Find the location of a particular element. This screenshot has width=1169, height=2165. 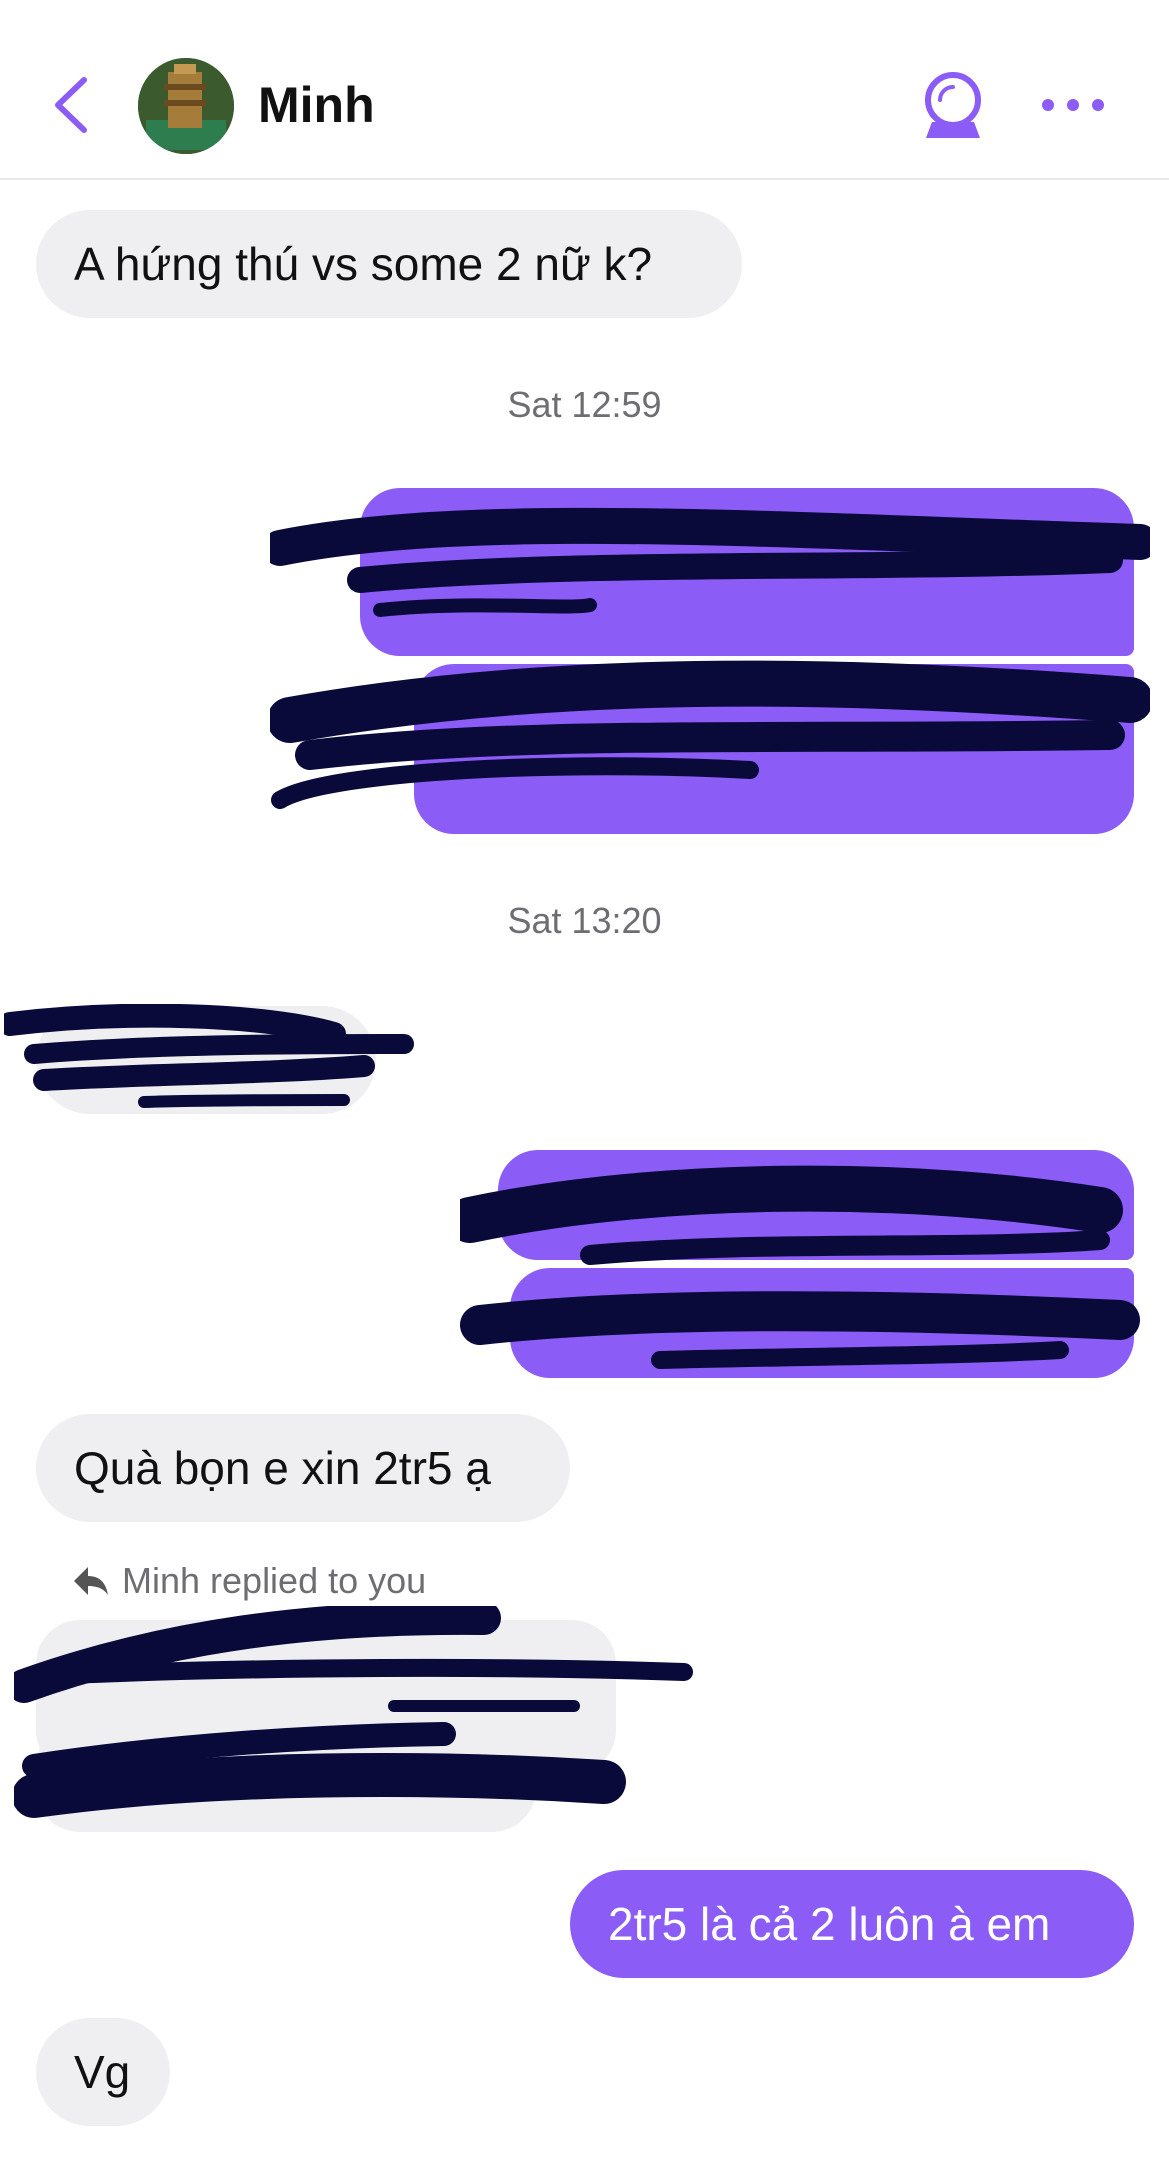

incoming-message: Quà bọn e xin 2tr5 ạ is located at coordinates (303, 1468).